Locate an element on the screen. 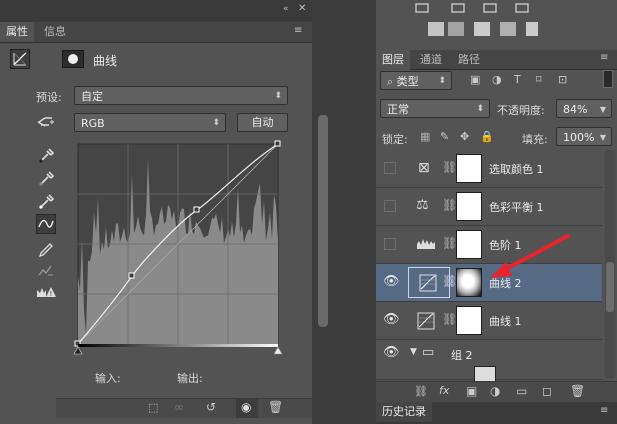 The image size is (617, 424). lock-all-icon: 🔒 is located at coordinates (487, 136).